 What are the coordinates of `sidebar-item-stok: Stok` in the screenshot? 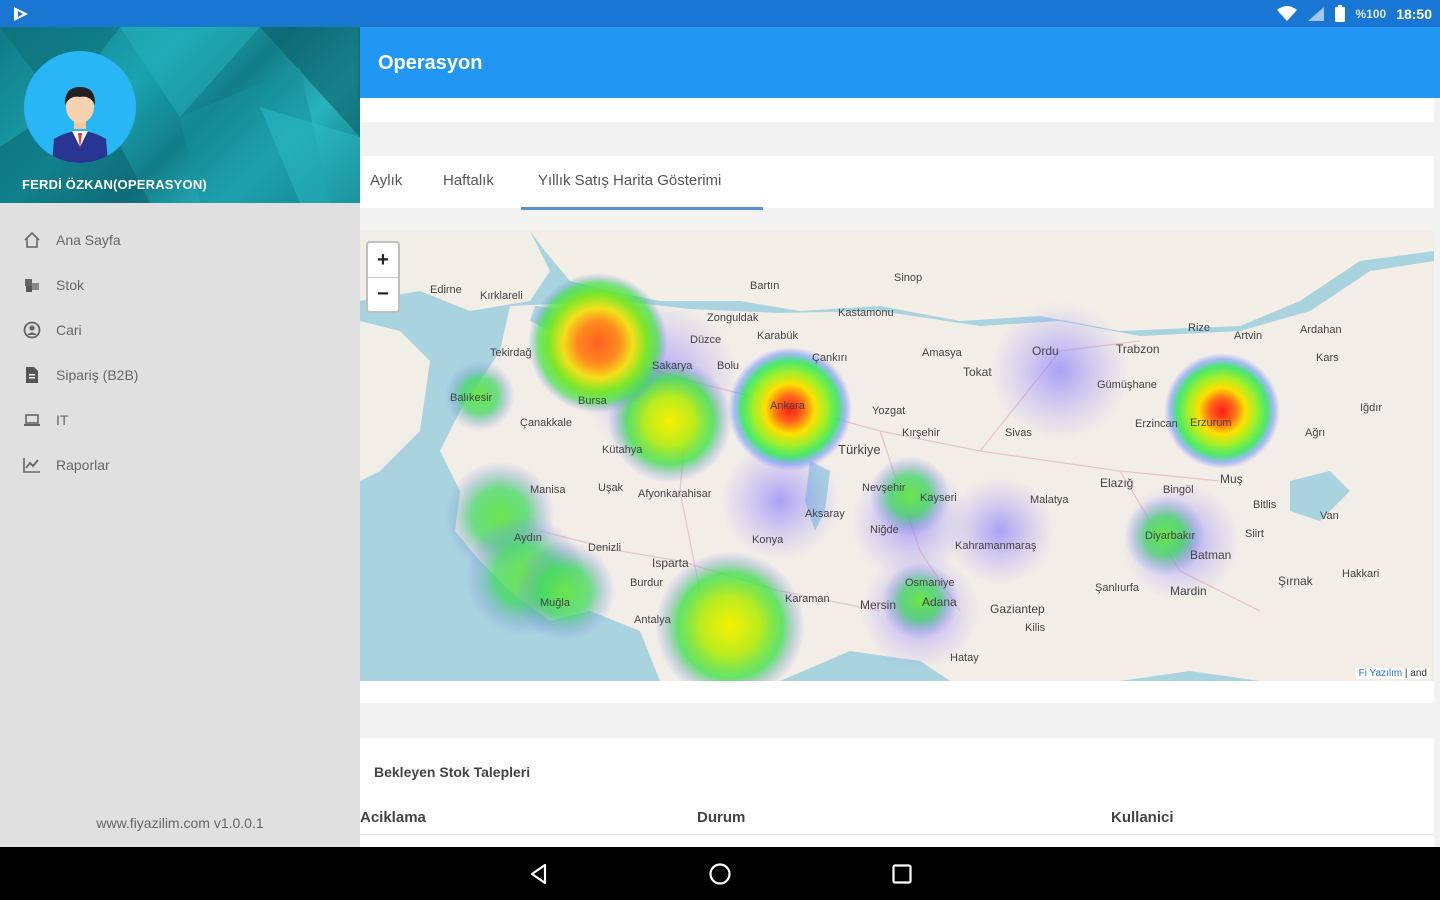 It's located at (180, 284).